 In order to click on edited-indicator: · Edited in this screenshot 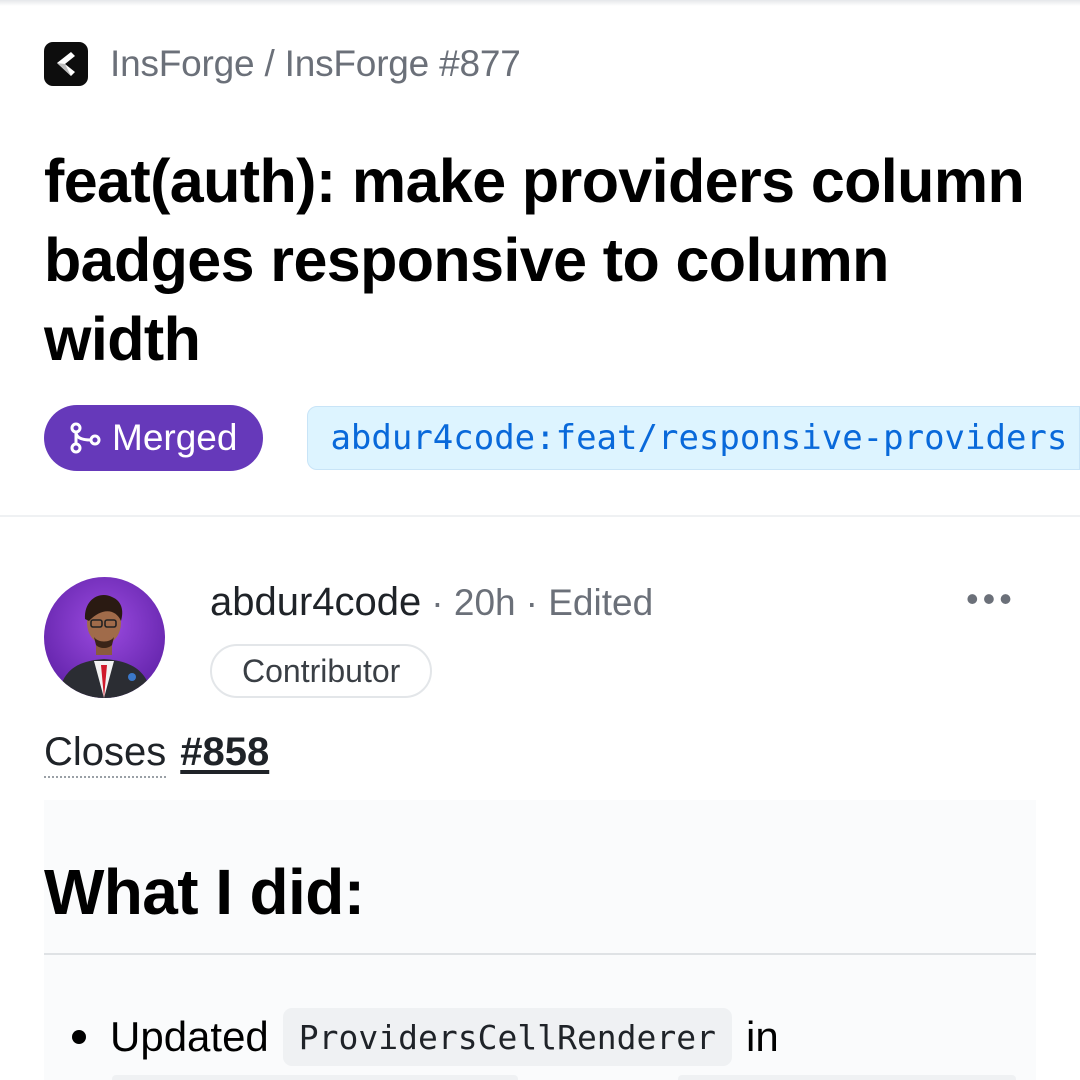, I will do `click(590, 603)`.